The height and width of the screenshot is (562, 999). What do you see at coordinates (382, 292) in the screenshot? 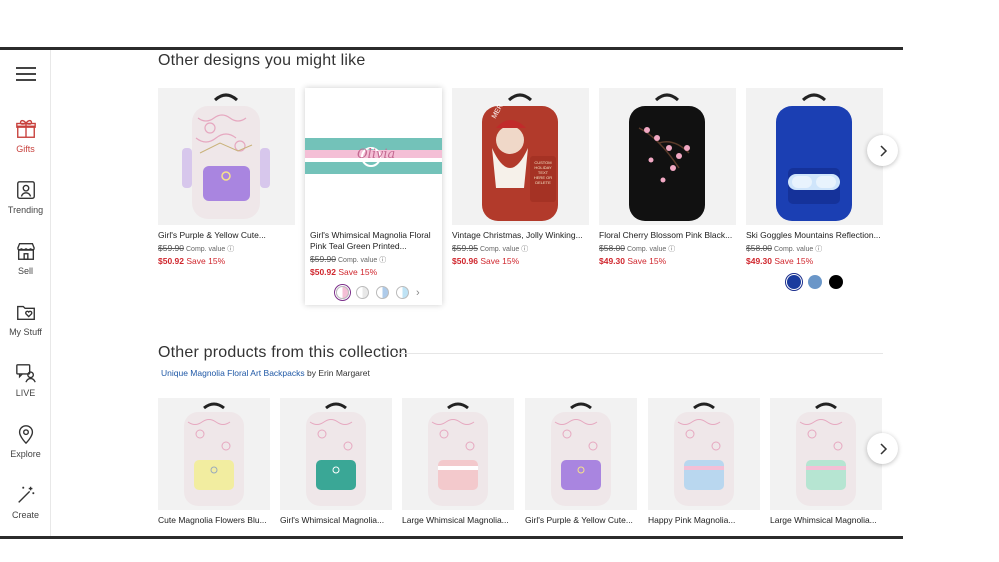
I see `swatch-blue` at bounding box center [382, 292].